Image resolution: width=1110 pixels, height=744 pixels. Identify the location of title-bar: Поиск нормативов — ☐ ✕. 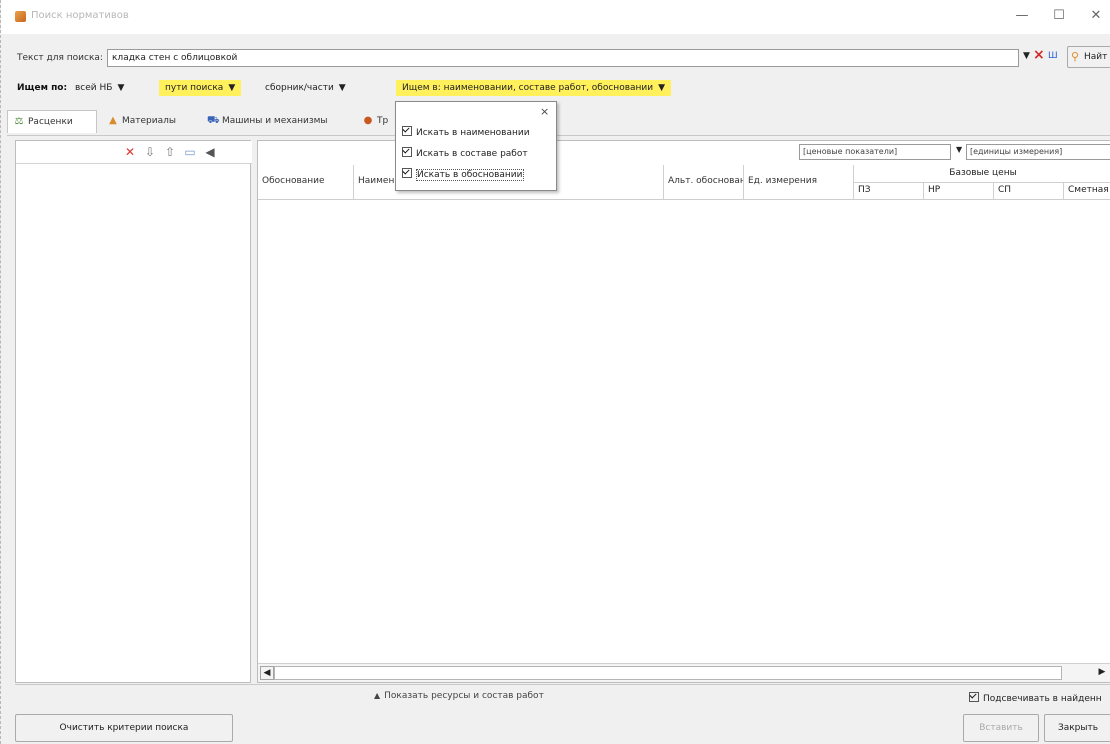
(555, 17).